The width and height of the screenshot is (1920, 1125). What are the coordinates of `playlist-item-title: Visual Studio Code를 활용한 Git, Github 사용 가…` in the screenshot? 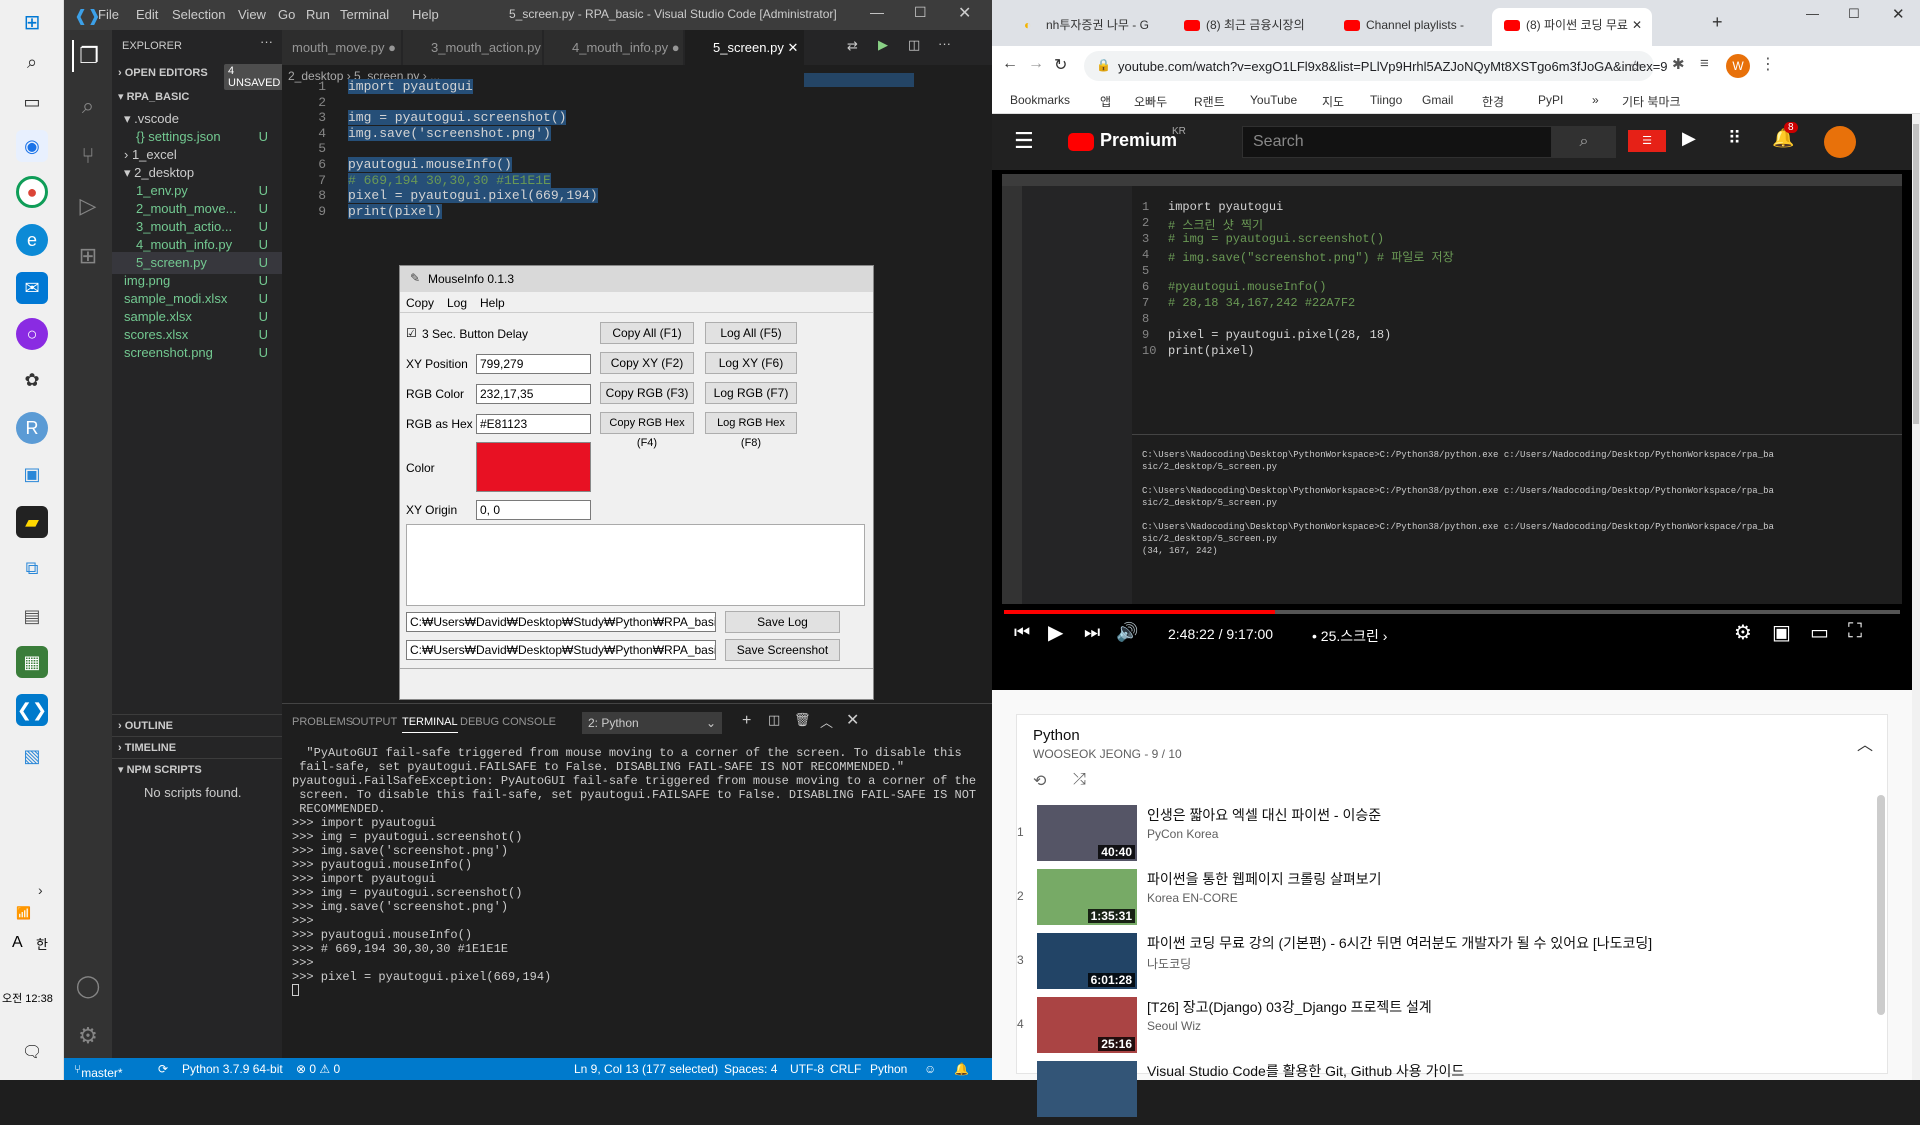 It's located at (1305, 1071).